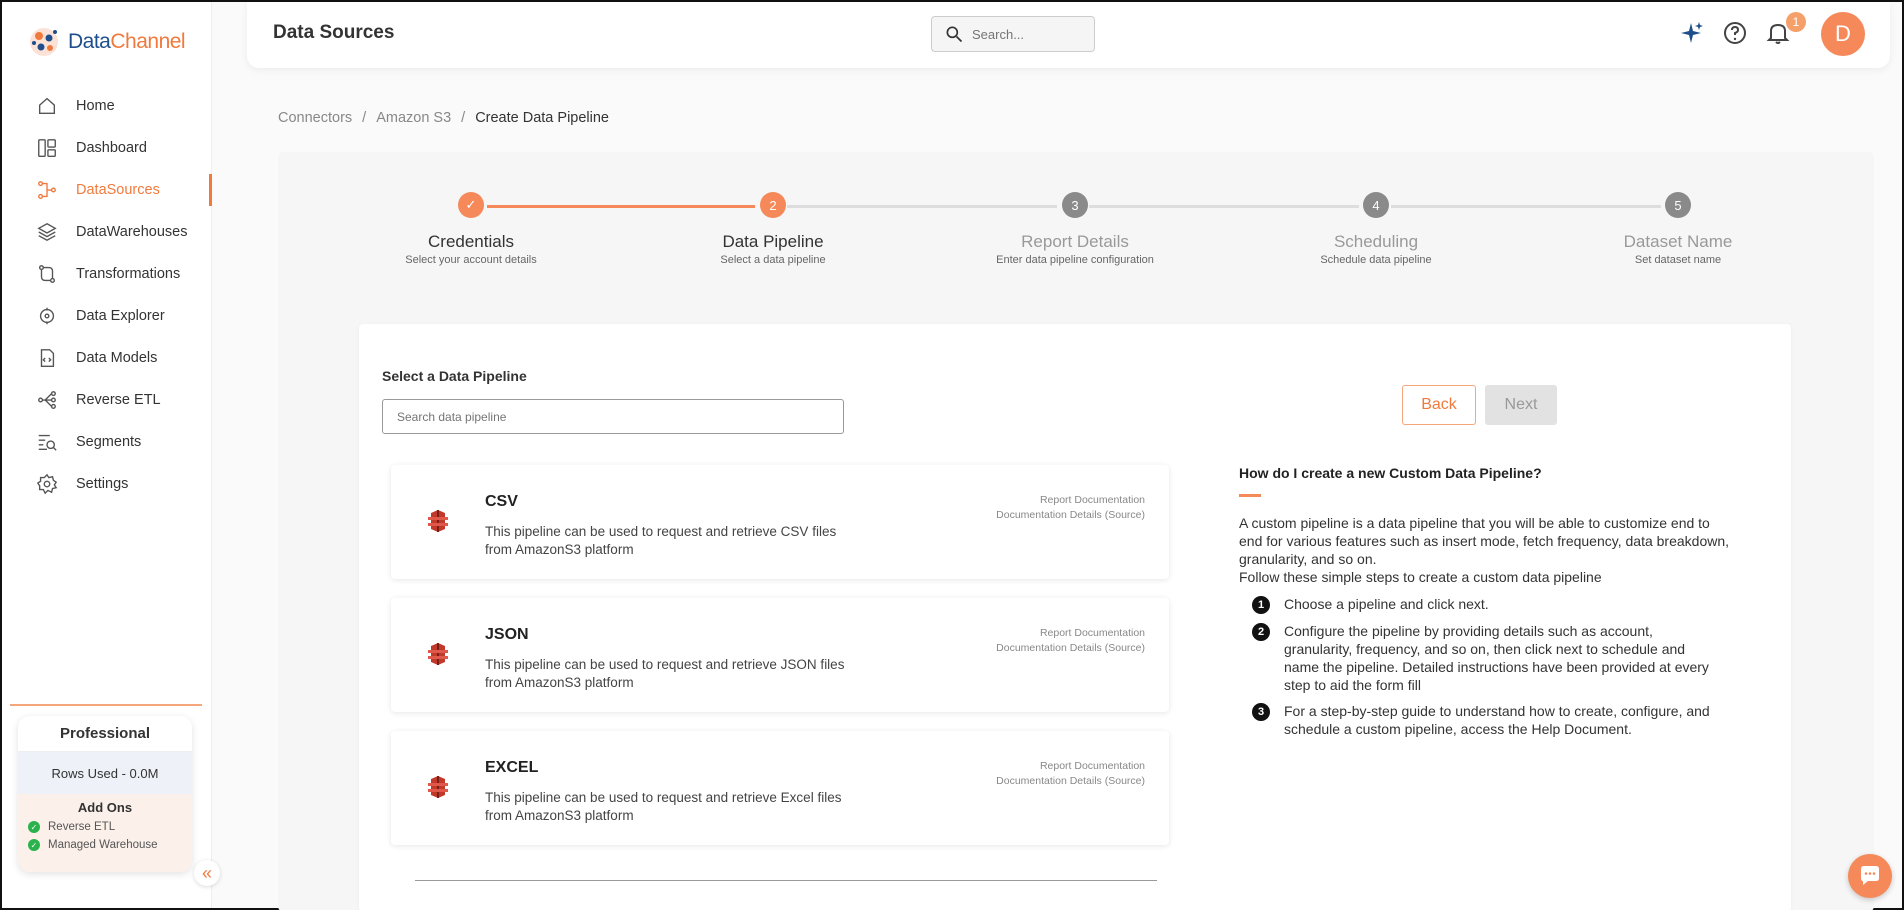 The height and width of the screenshot is (910, 1904). What do you see at coordinates (334, 32) in the screenshot?
I see `page-title: Data Sources` at bounding box center [334, 32].